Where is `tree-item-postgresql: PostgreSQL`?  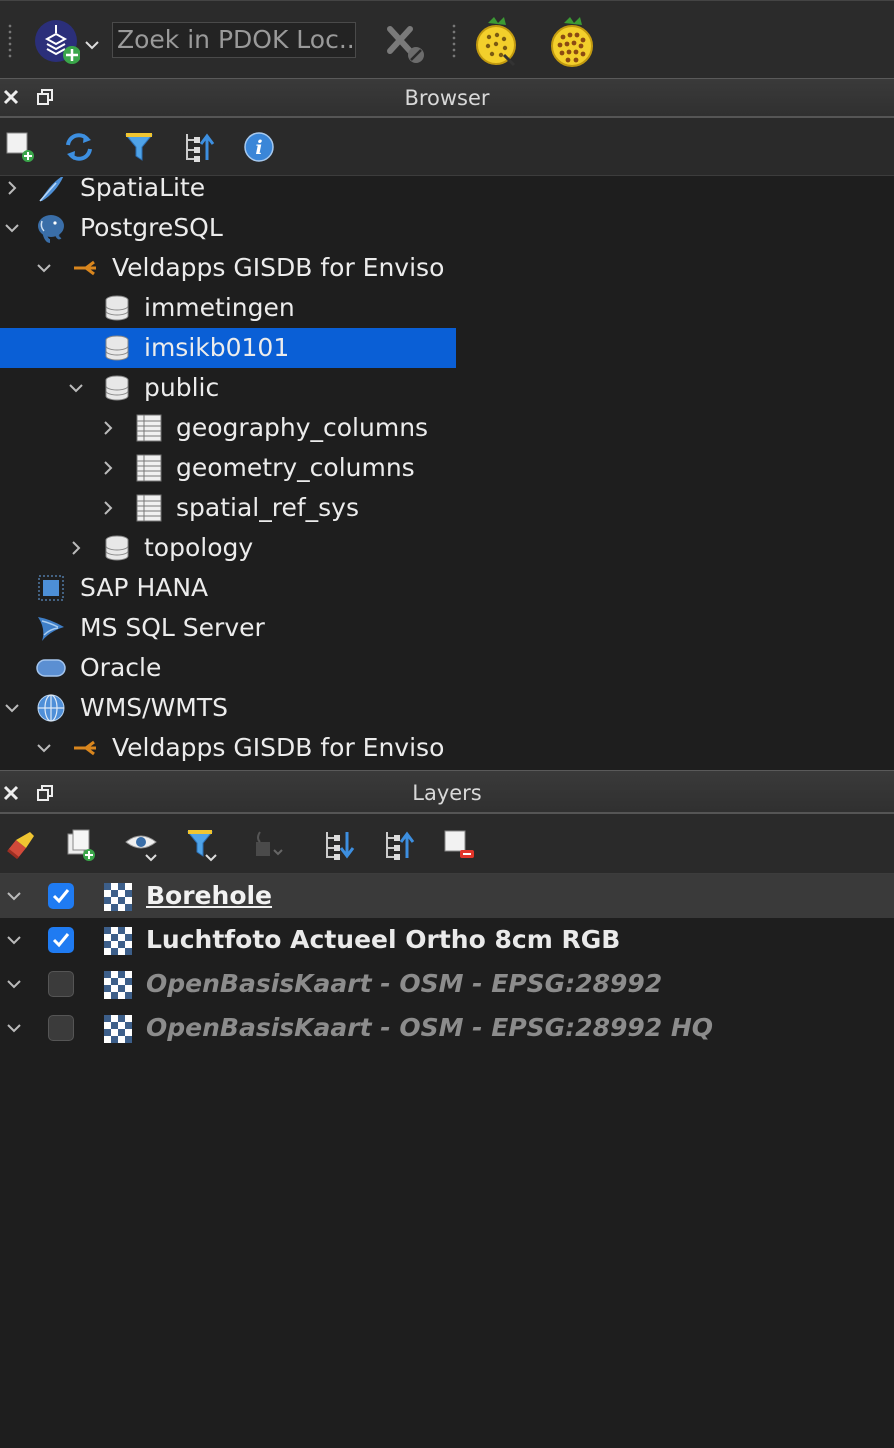 tree-item-postgresql: PostgreSQL is located at coordinates (447, 228).